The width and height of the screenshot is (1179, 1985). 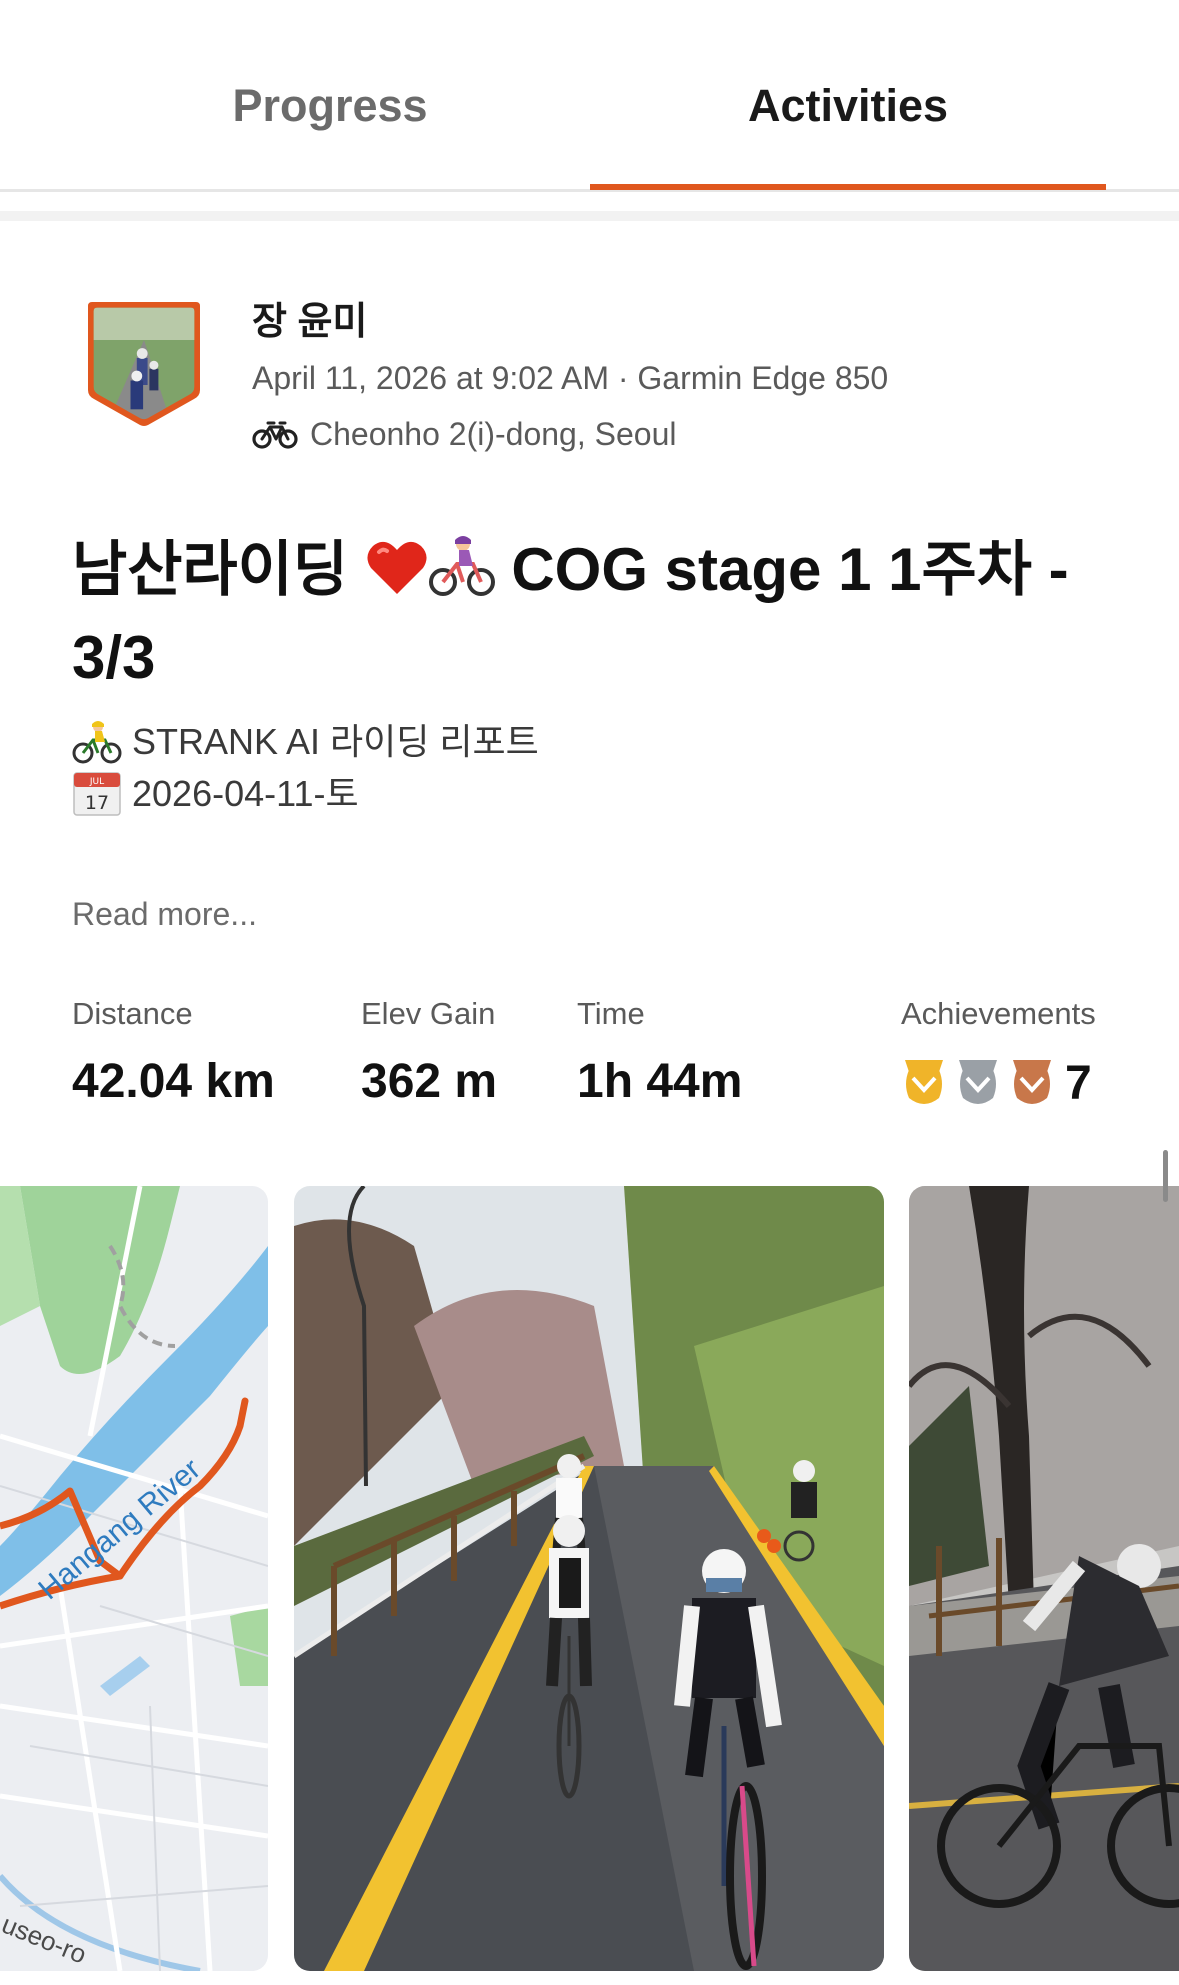 I want to click on tab-bar: Progress Activities, so click(x=589, y=96).